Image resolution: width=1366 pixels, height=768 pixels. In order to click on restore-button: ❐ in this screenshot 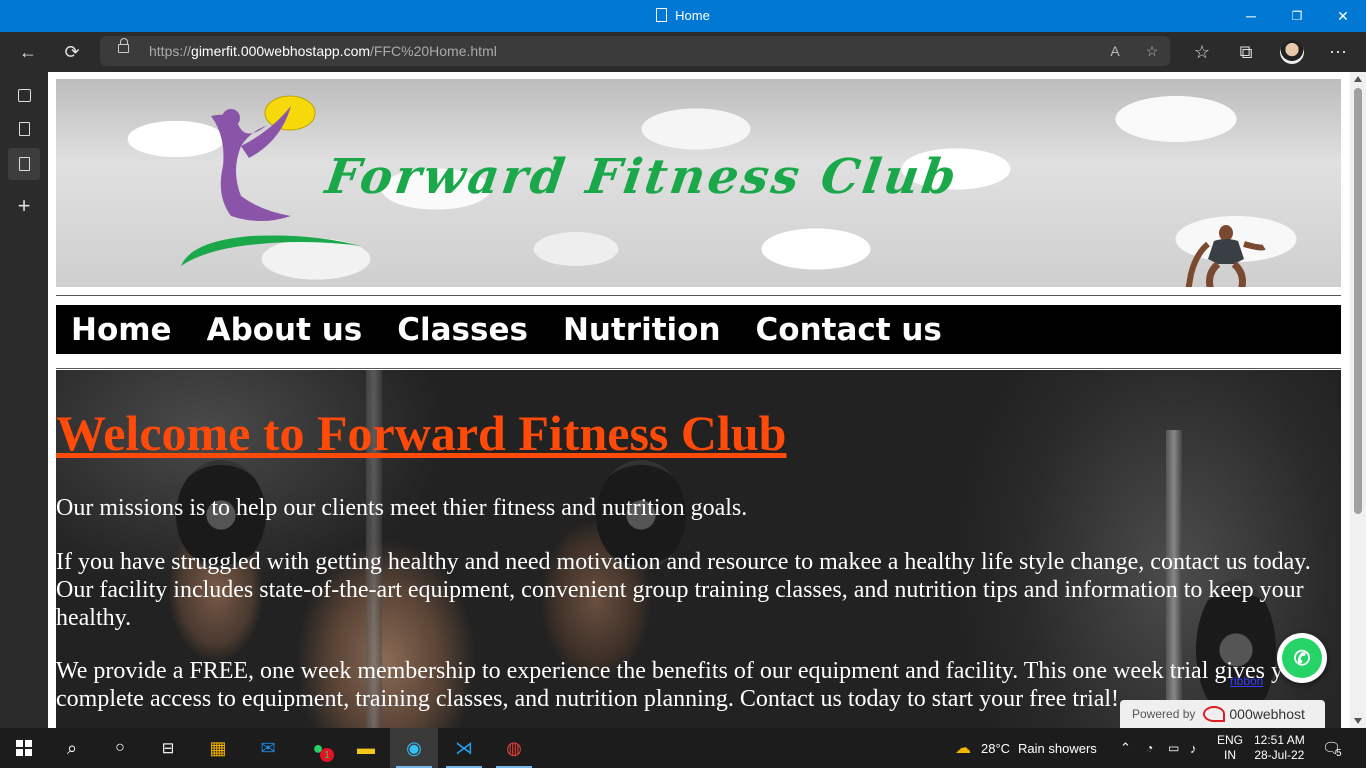, I will do `click(1297, 16)`.